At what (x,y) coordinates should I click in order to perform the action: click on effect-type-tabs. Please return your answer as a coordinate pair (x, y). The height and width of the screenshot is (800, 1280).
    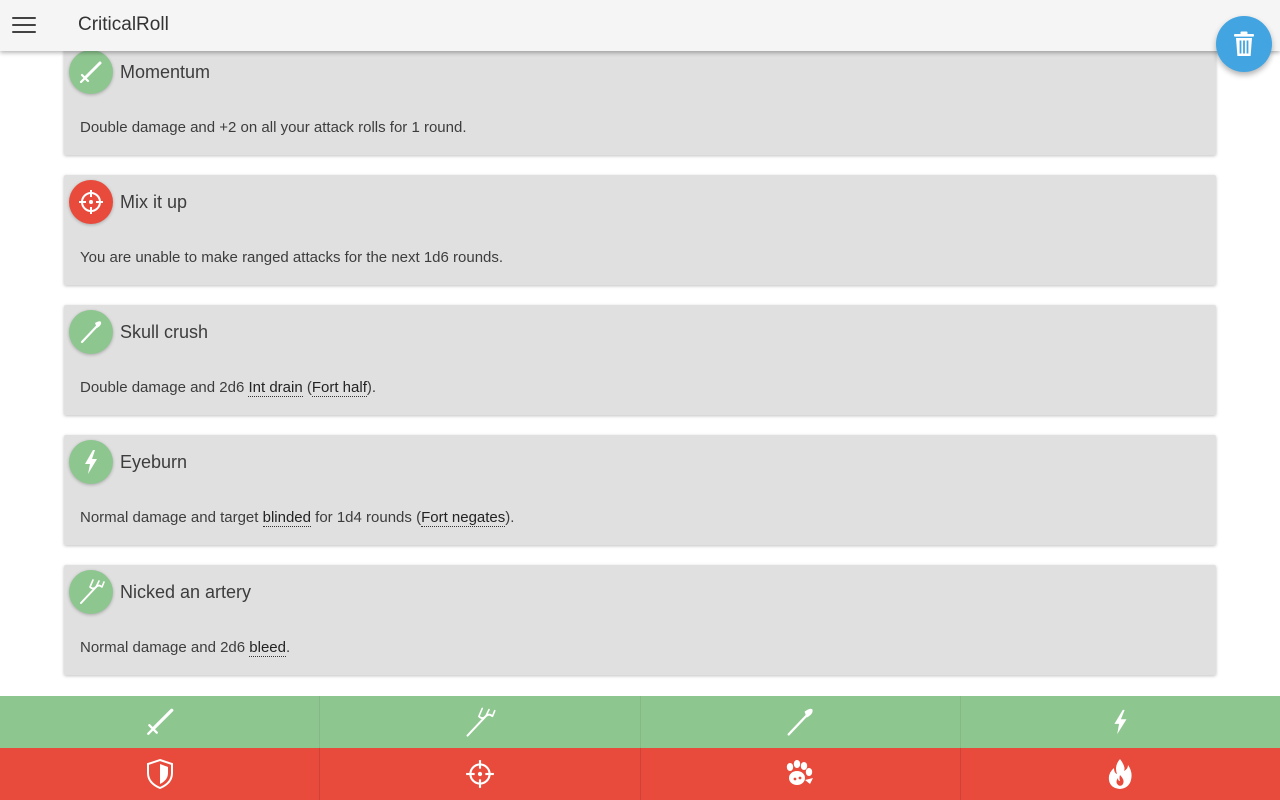
    Looking at the image, I should click on (640, 774).